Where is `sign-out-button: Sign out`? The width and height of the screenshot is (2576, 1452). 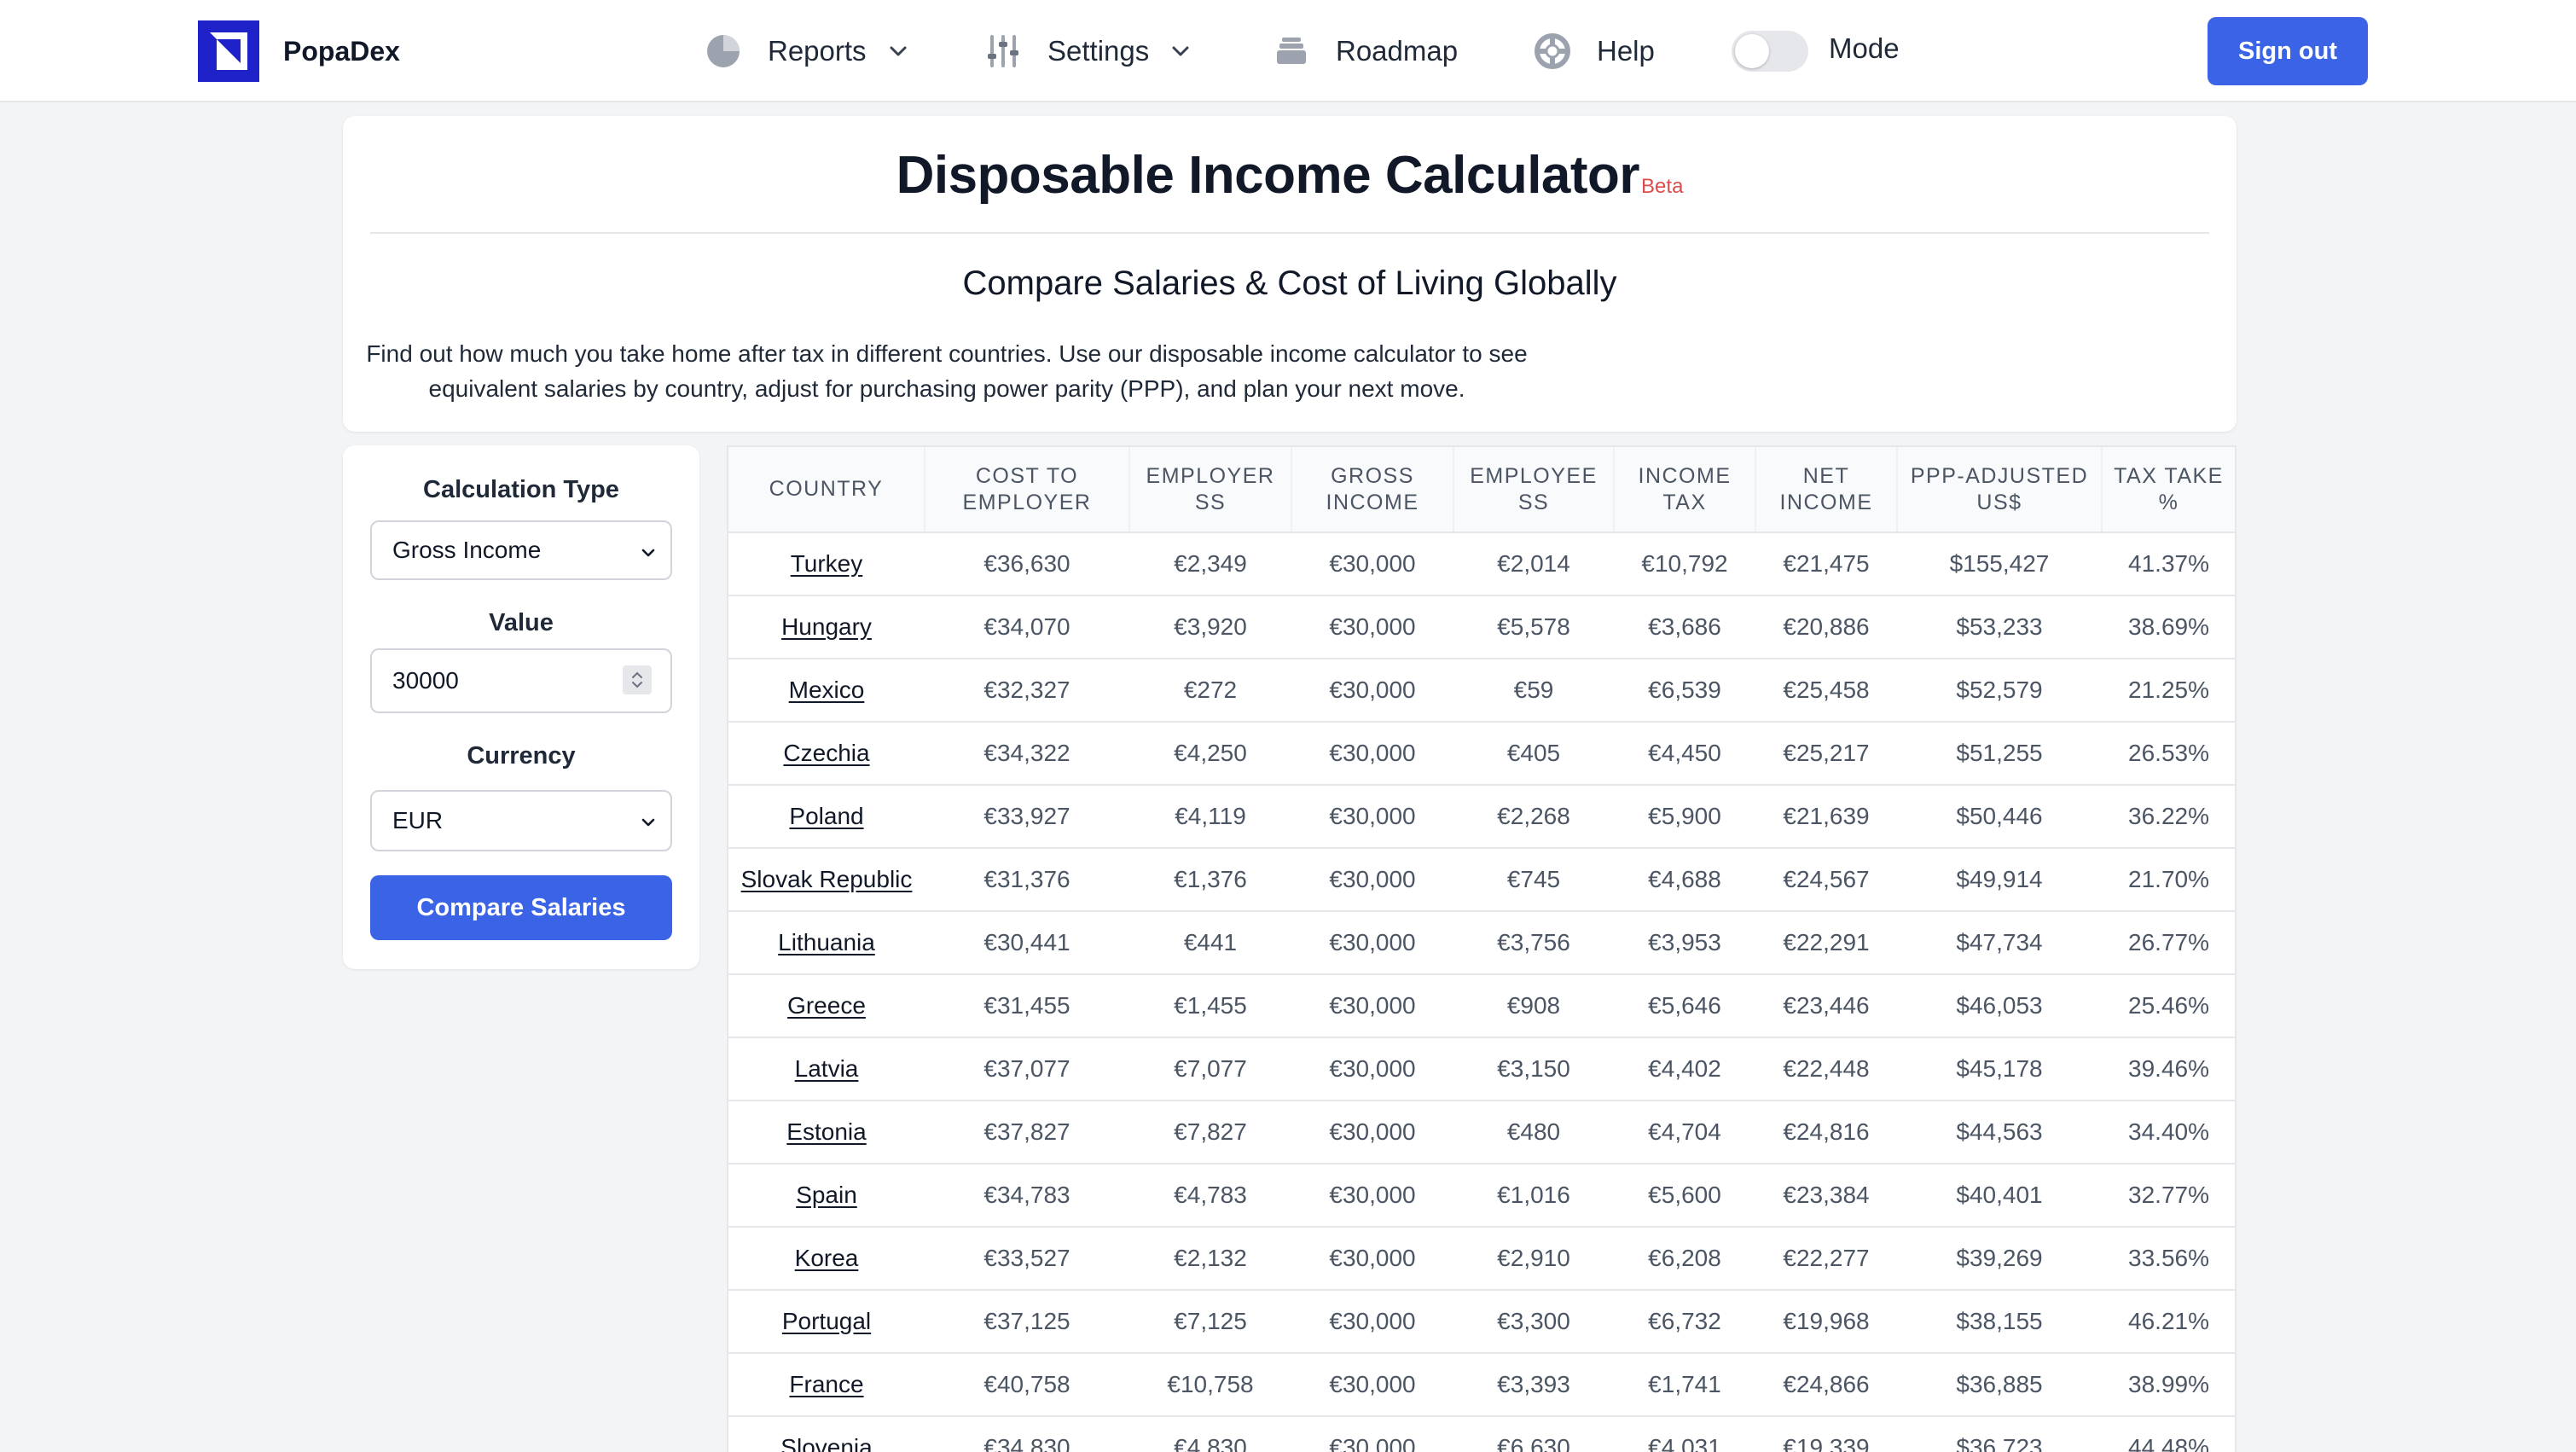 sign-out-button: Sign out is located at coordinates (2288, 51).